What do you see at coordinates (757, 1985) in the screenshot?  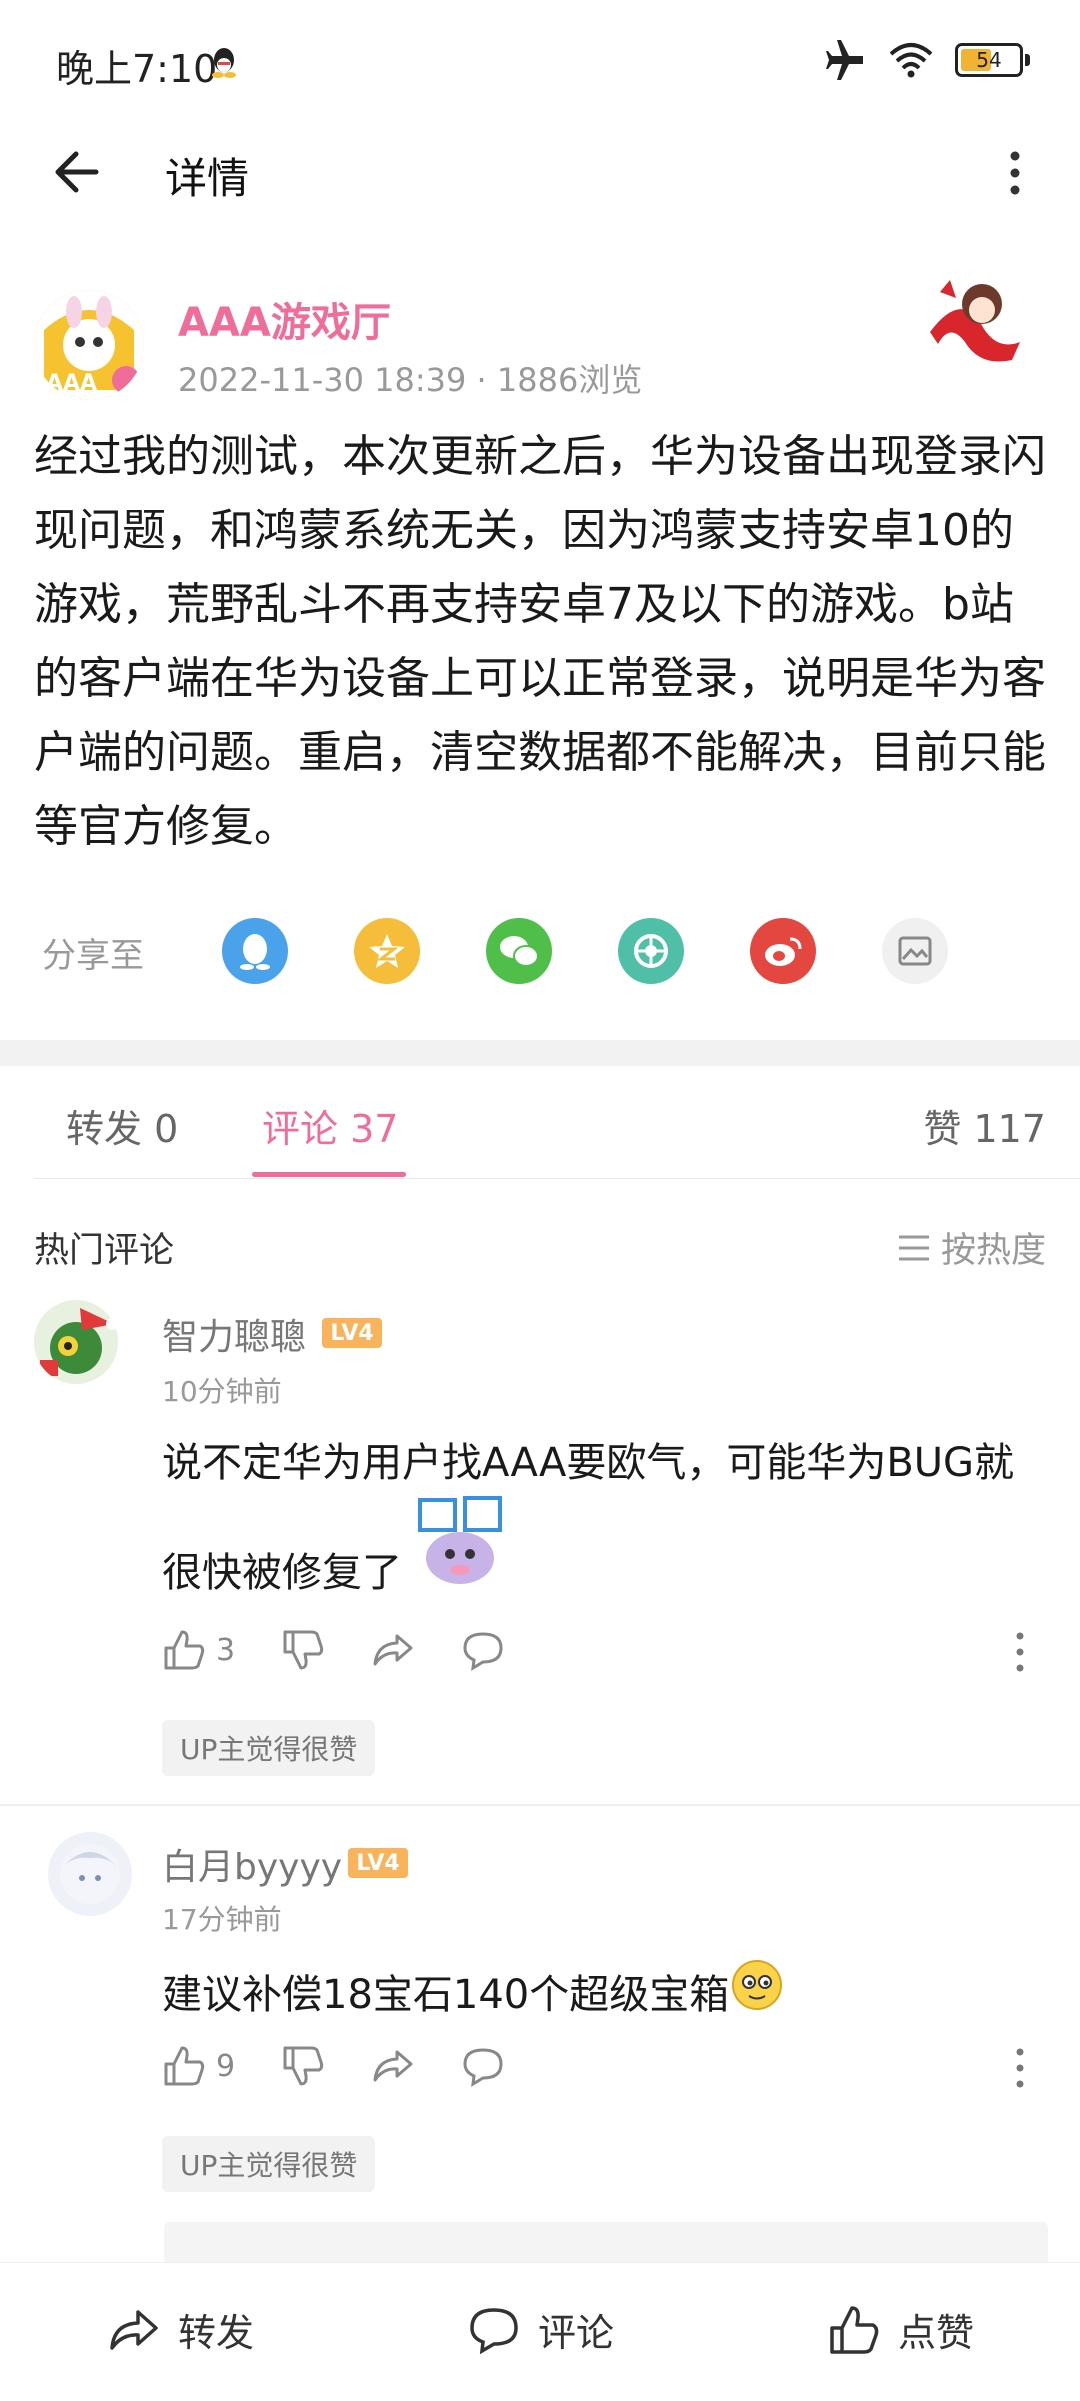 I see `smiley-emoji-icon` at bounding box center [757, 1985].